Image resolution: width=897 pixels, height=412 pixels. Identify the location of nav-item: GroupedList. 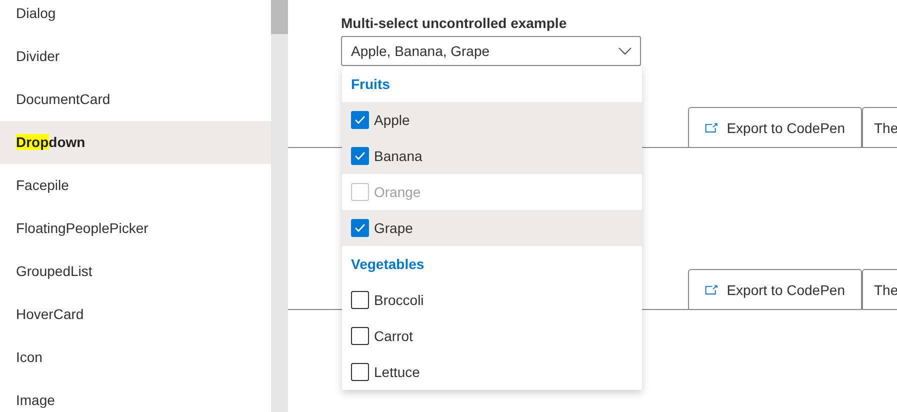
(135, 271).